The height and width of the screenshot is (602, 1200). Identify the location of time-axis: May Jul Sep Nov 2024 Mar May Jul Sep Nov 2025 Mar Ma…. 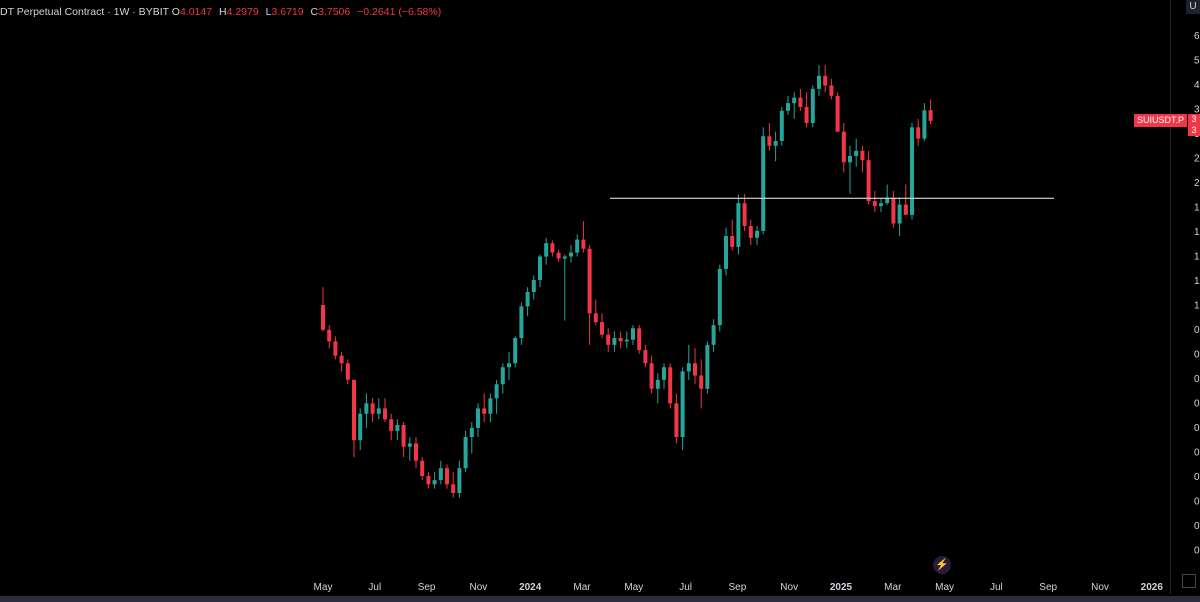
(757, 587).